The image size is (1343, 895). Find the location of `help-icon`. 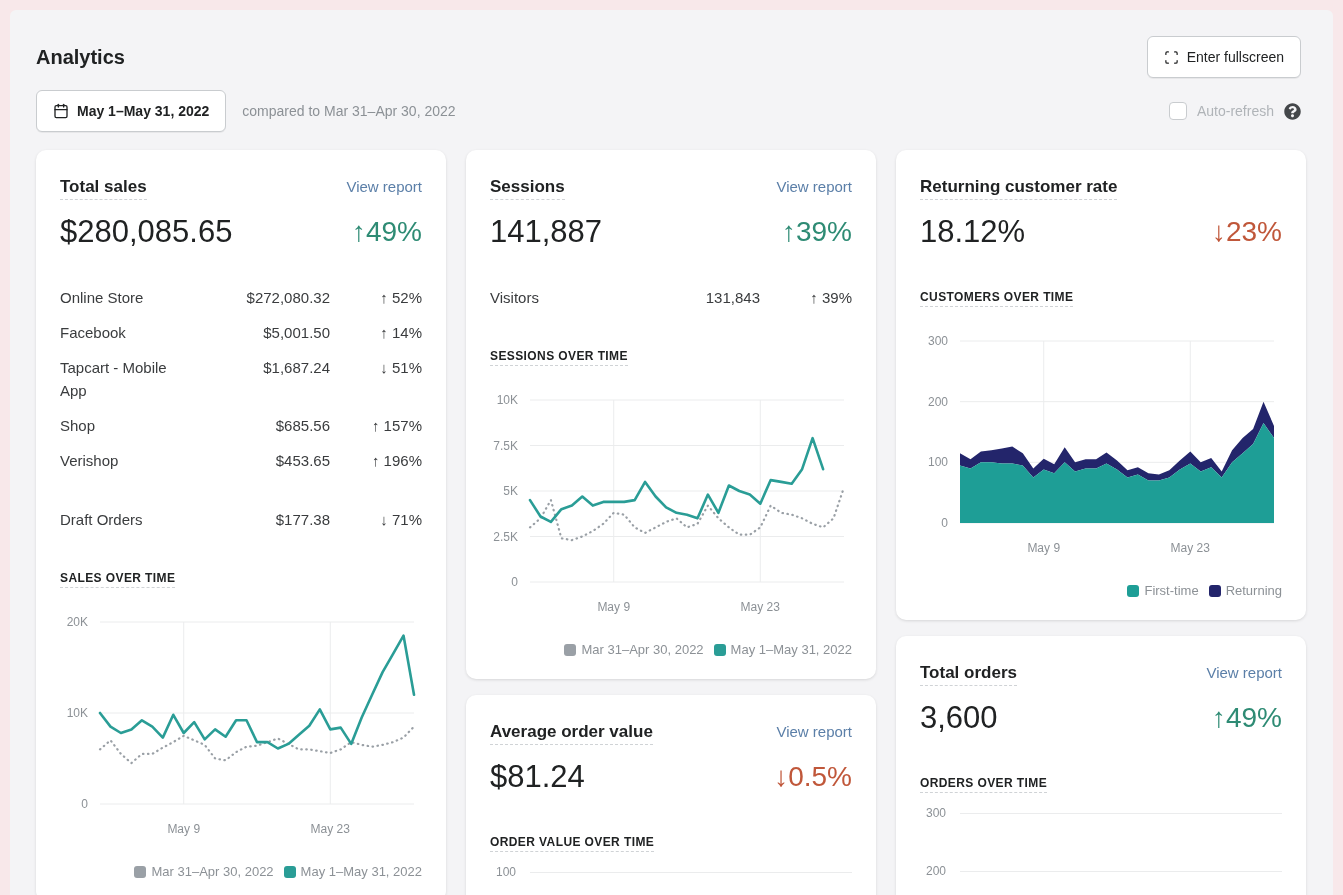

help-icon is located at coordinates (1292, 111).